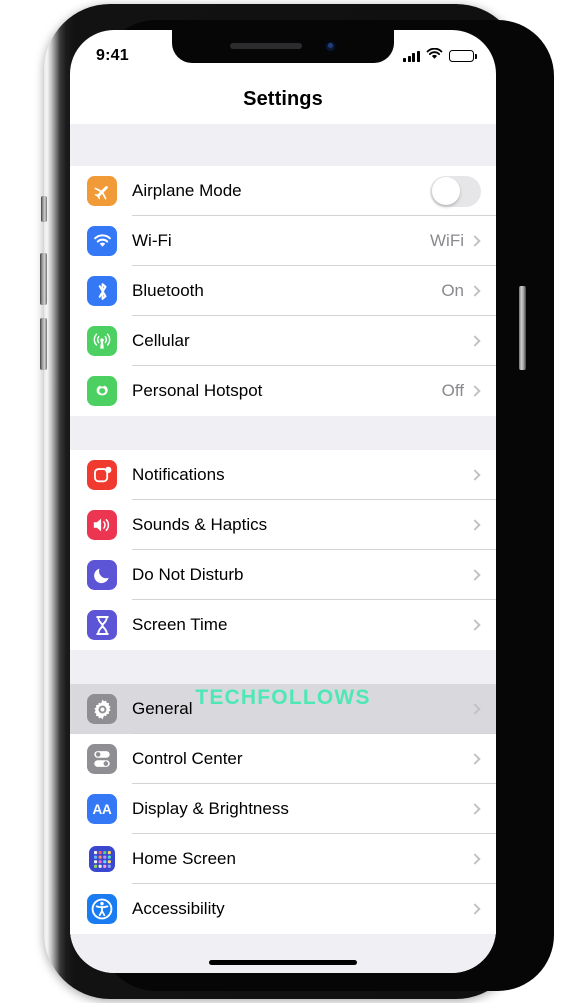  Describe the element at coordinates (178, 908) in the screenshot. I see `settings-row-label: Accessibility` at that location.